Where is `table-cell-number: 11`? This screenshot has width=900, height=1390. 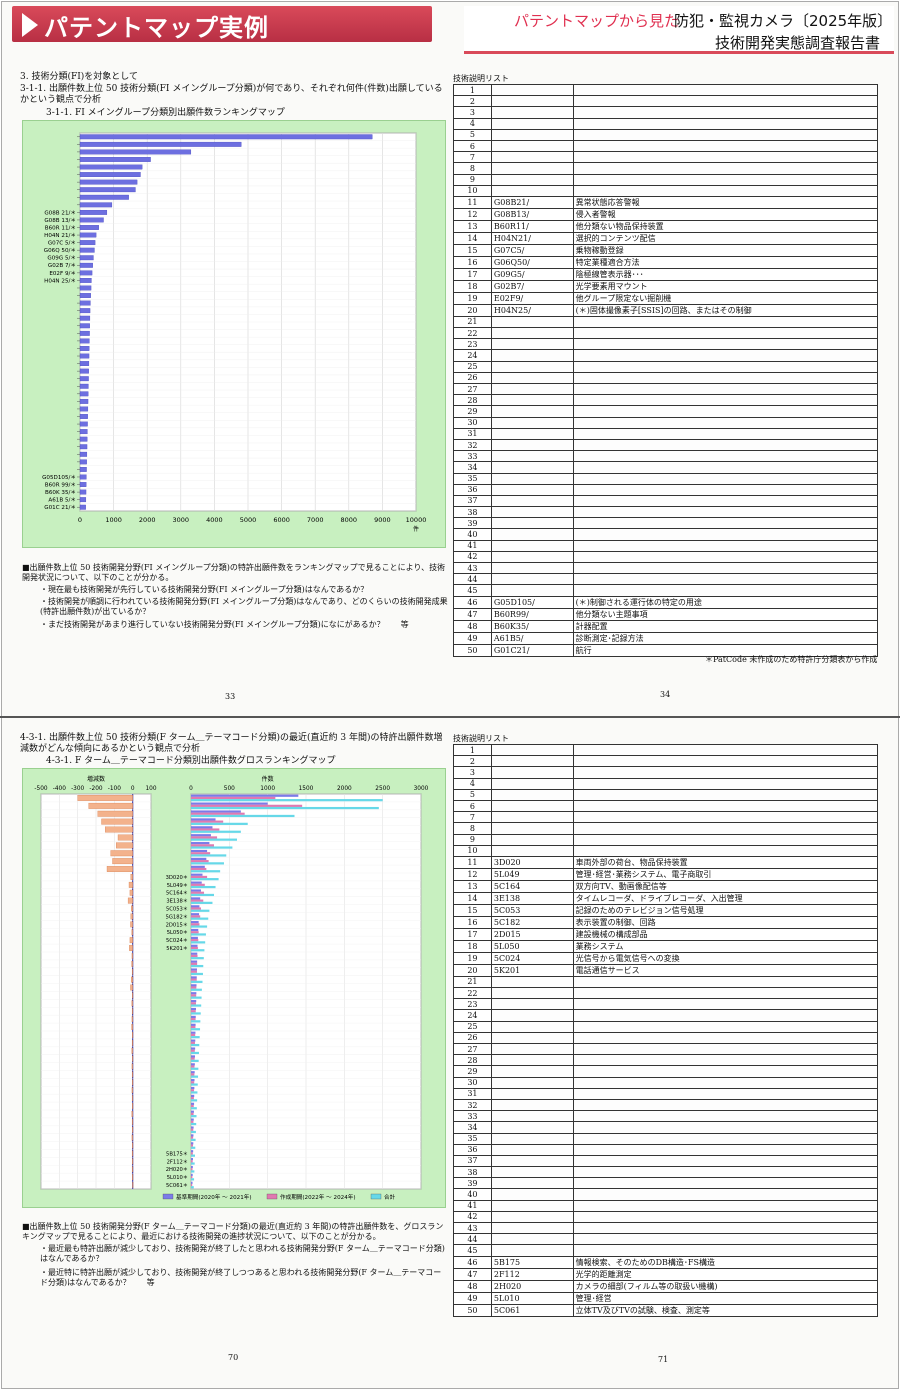
table-cell-number: 11 is located at coordinates (472, 202).